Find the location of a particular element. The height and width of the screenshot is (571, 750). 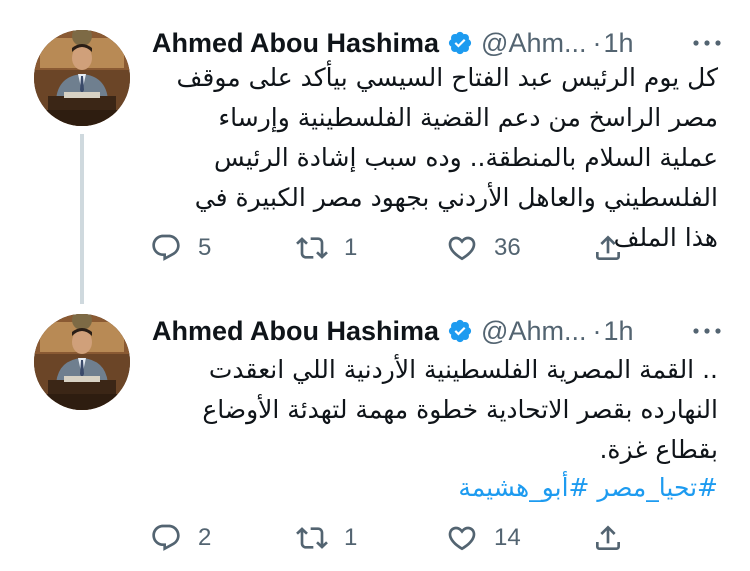

thread-connector-line is located at coordinates (82, 219).